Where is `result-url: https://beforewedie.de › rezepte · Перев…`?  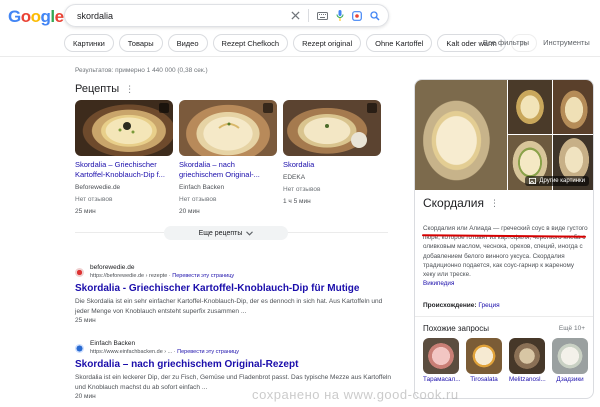
result-url: https://beforewedie.de › rezepte · Перев… is located at coordinates (162, 276).